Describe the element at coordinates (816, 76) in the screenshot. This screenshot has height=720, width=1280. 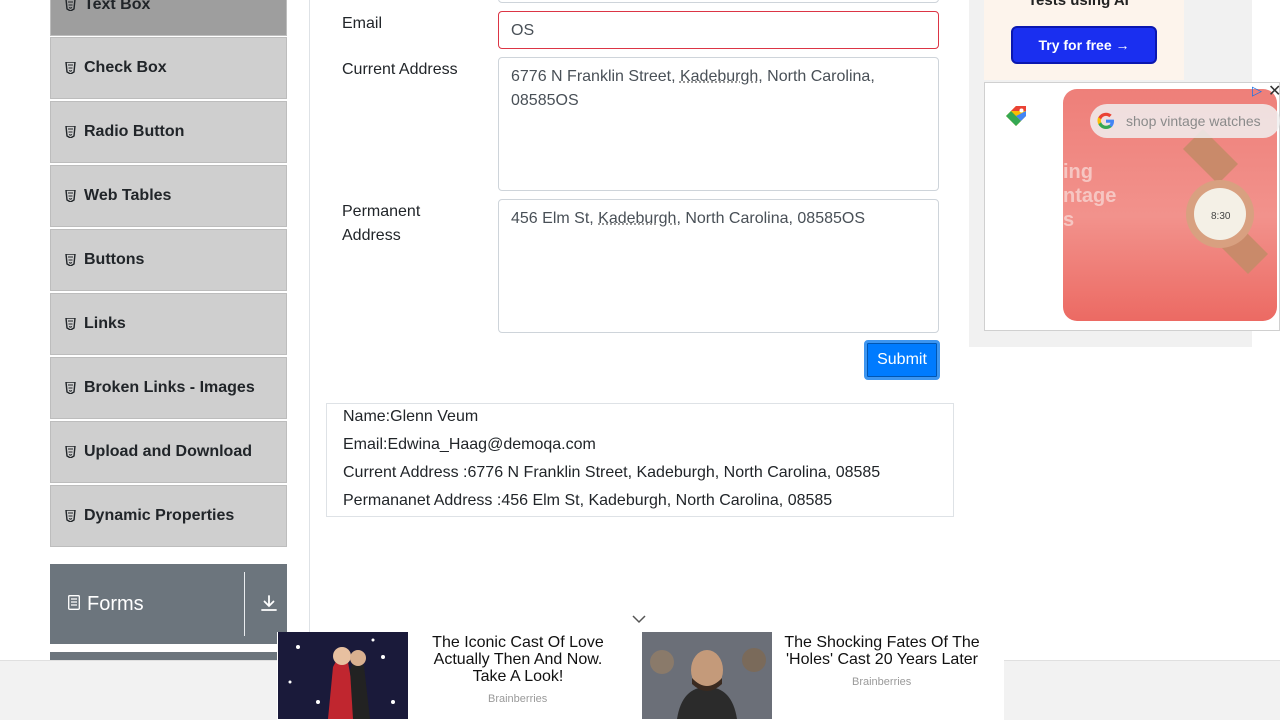
I see `address-text: , North Carolina,` at that location.